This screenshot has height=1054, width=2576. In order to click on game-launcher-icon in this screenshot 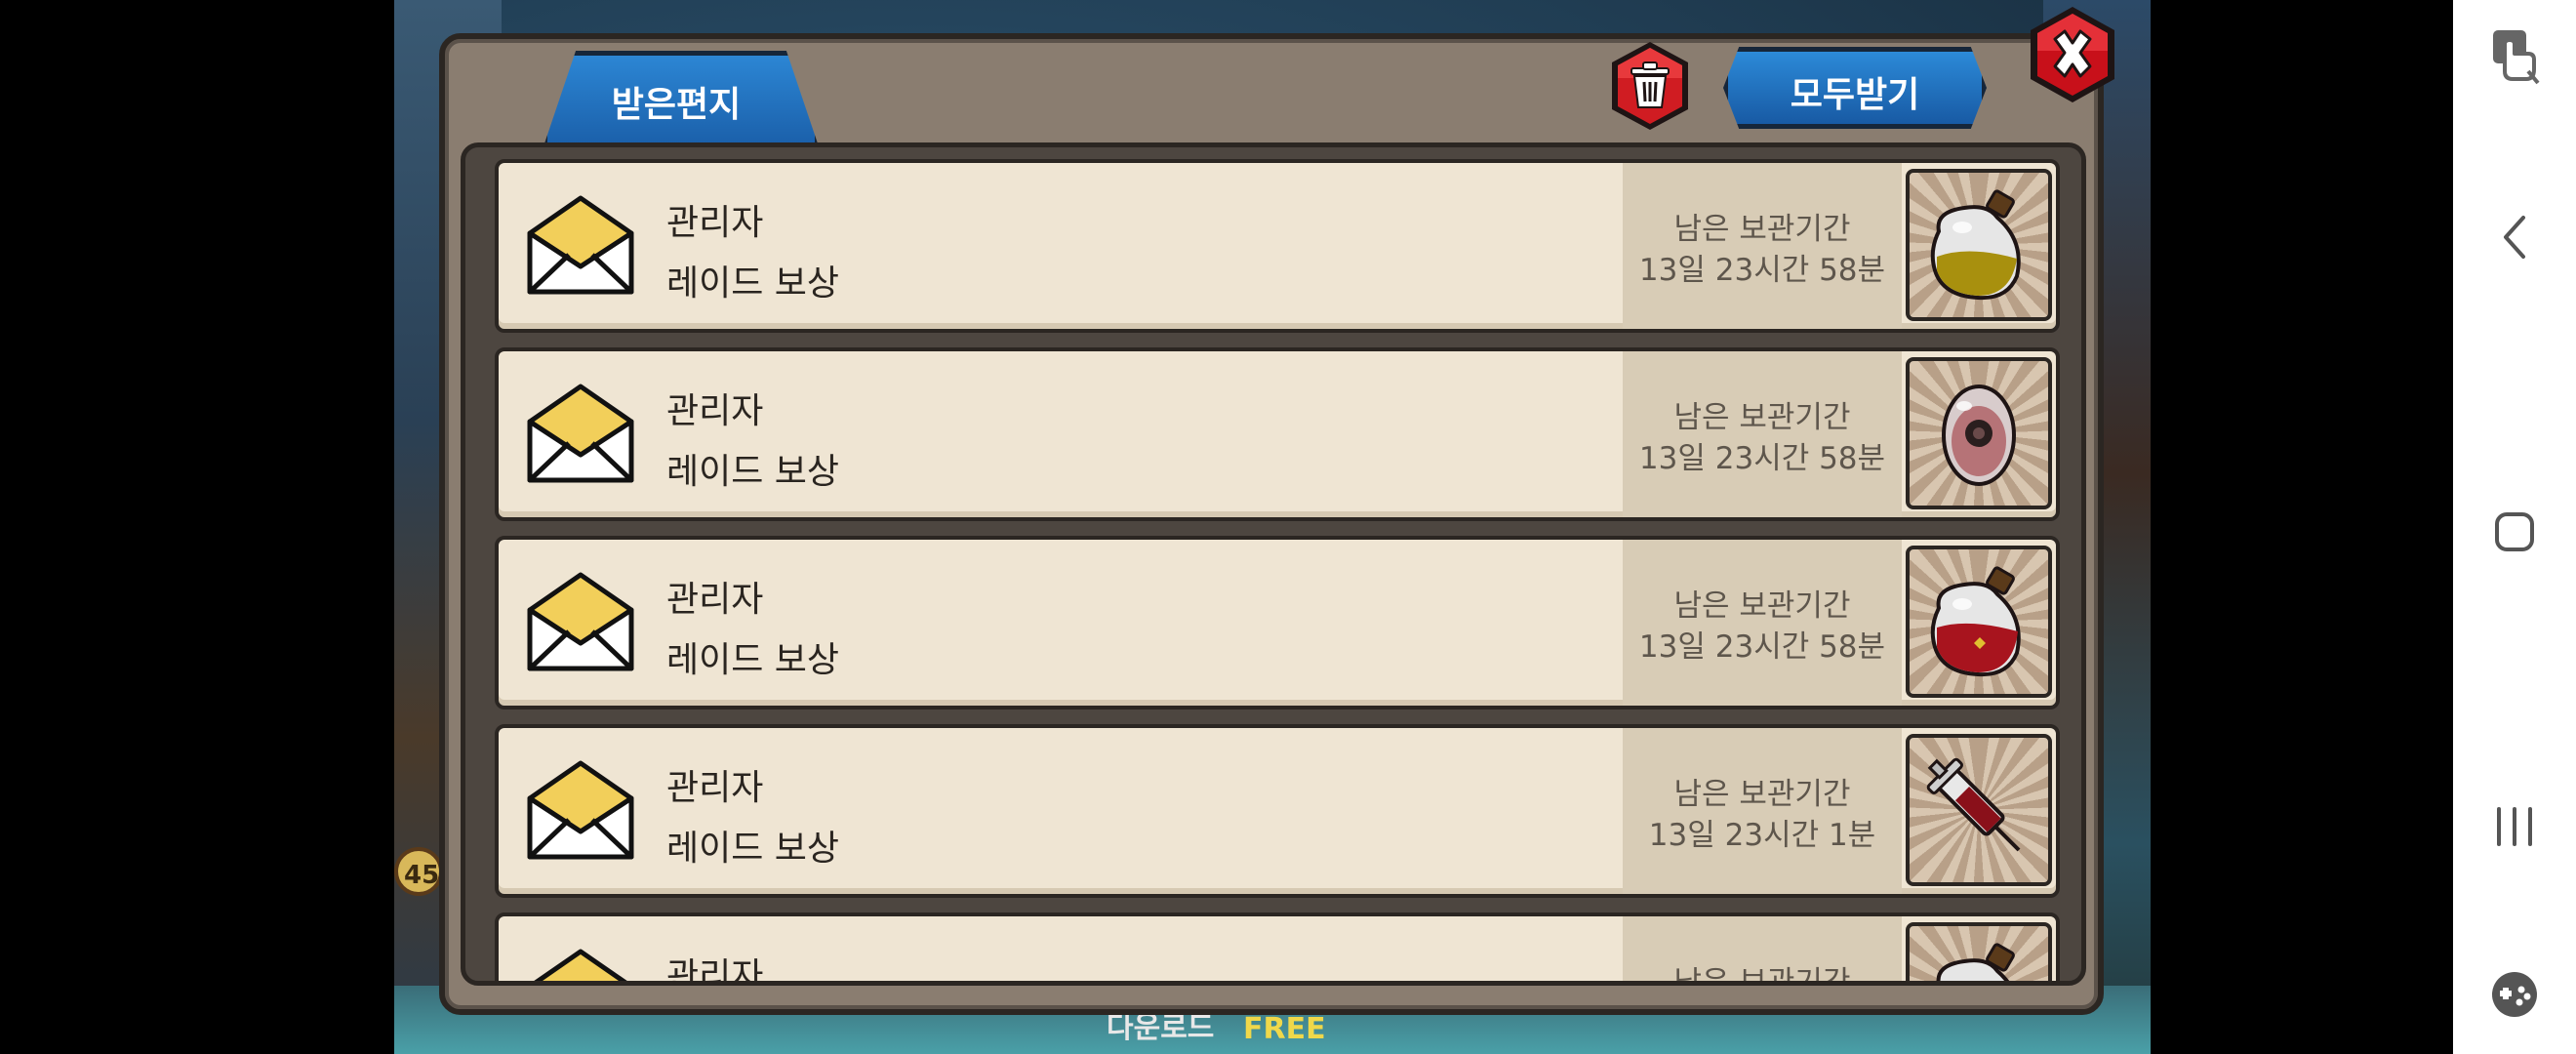, I will do `click(2514, 994)`.